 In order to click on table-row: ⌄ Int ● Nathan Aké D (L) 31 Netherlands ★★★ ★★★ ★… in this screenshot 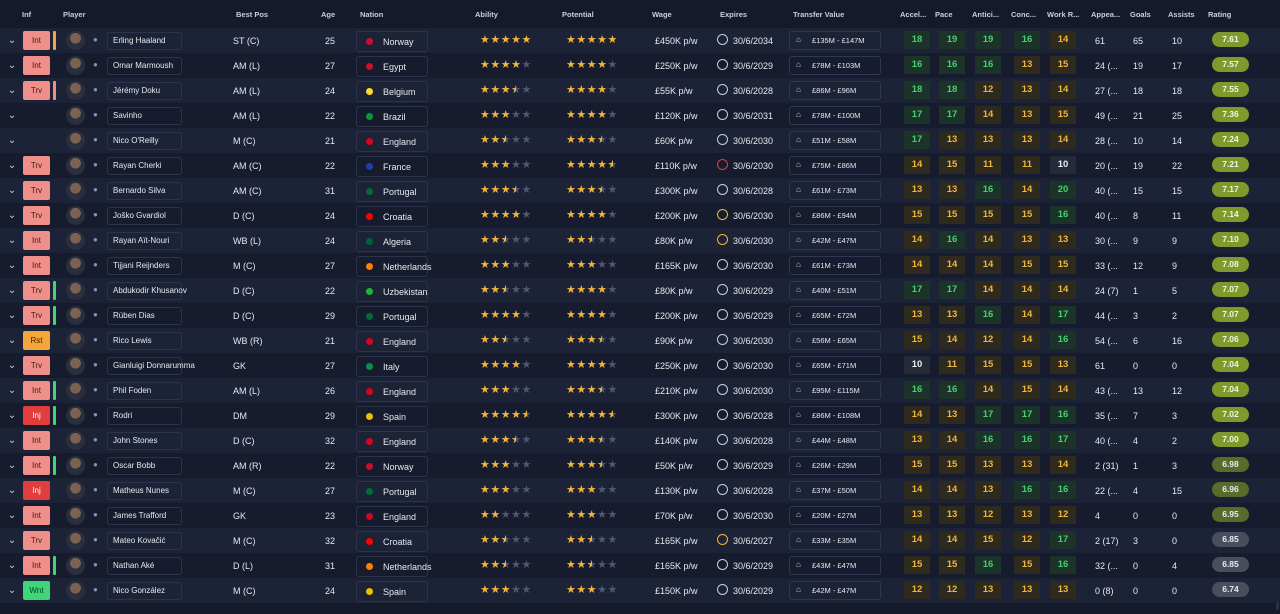, I will do `click(640, 565)`.